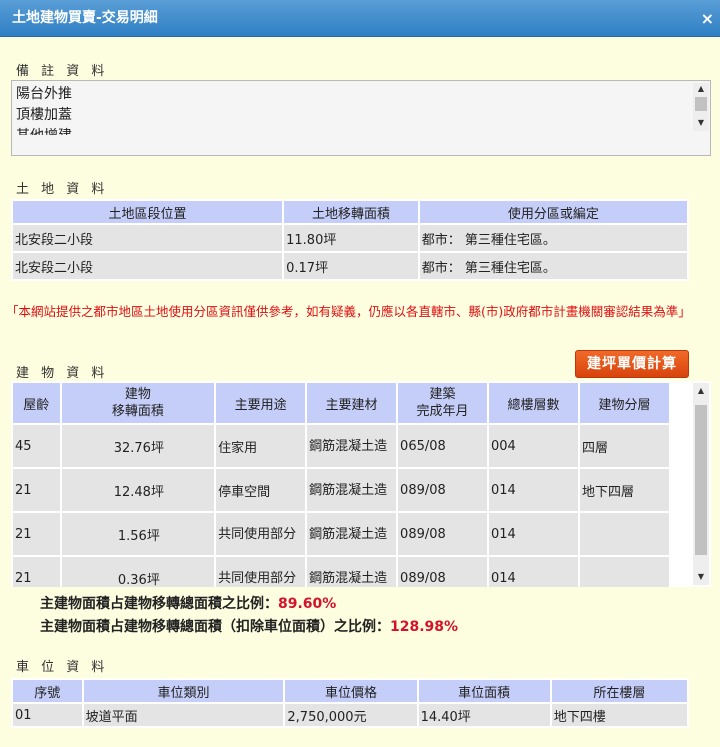 The height and width of the screenshot is (747, 720). Describe the element at coordinates (352, 403) in the screenshot. I see `bldg-header-material: 主要建材` at that location.